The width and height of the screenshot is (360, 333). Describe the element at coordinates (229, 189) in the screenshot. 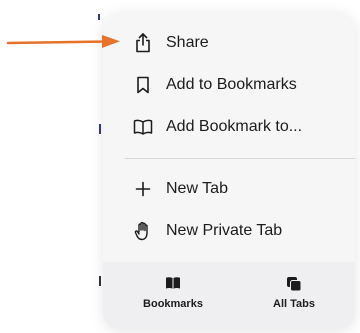

I see `menu-item-new-tab: New Tab` at that location.